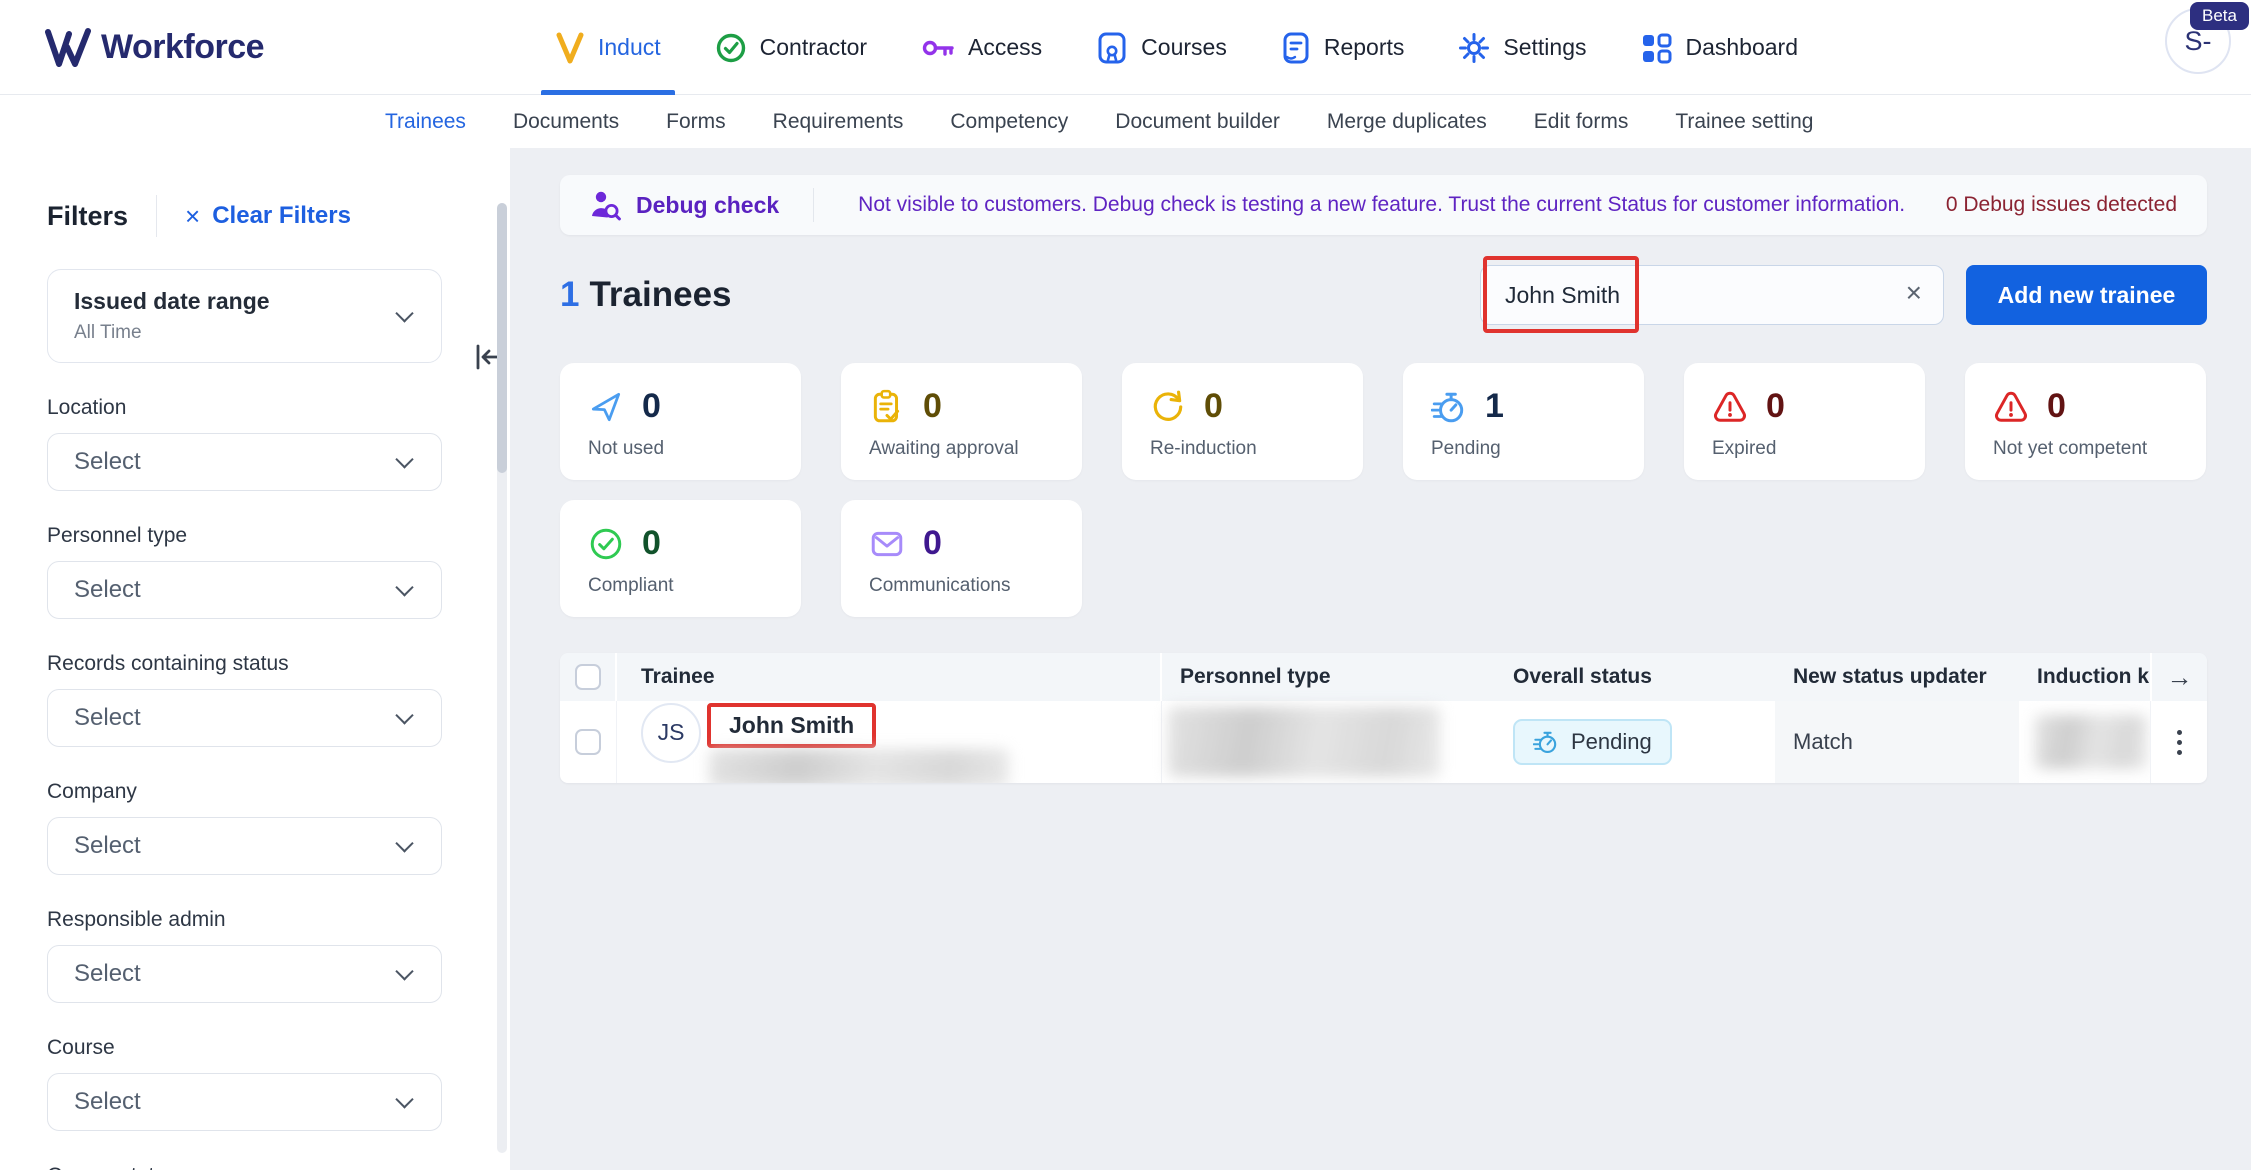 The width and height of the screenshot is (2251, 1170). What do you see at coordinates (2180, 677) in the screenshot?
I see `scroll-right-arrow-icon: →` at bounding box center [2180, 677].